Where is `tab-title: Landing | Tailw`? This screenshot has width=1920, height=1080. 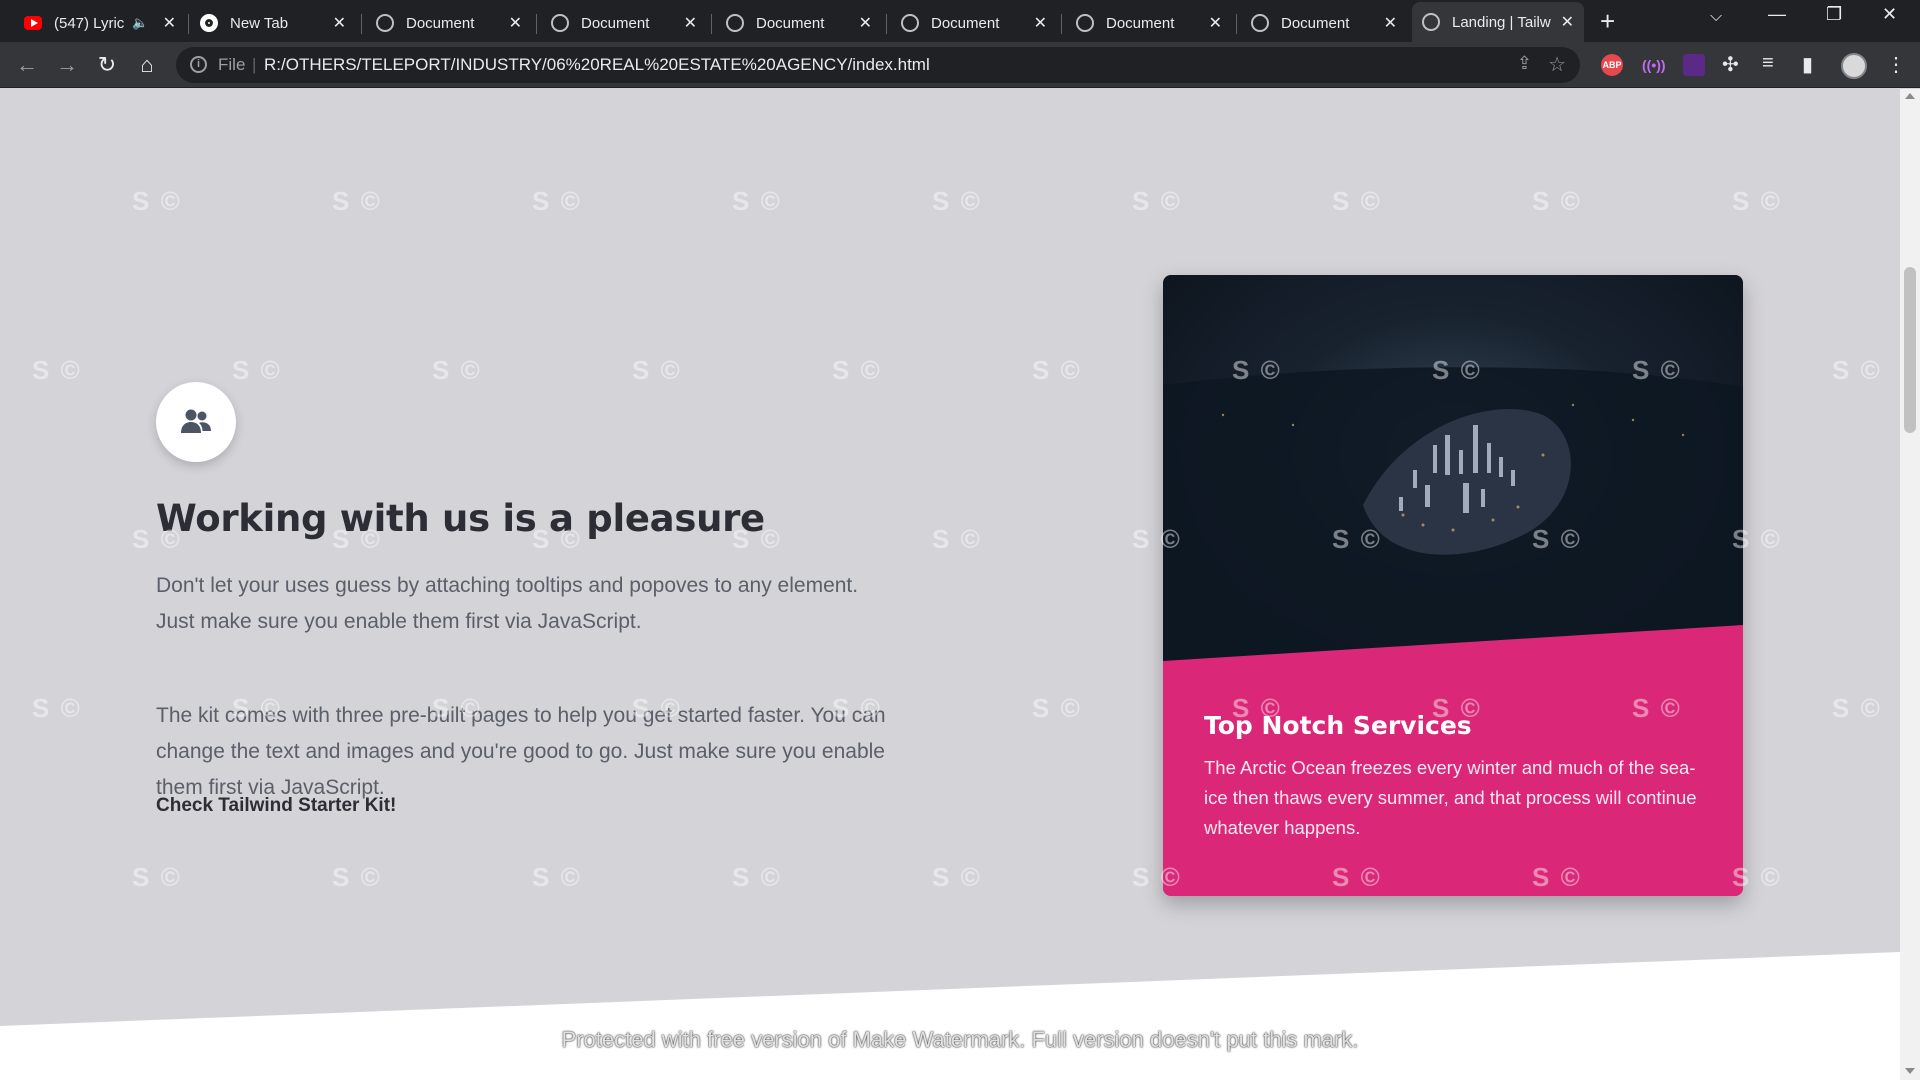 tab-title: Landing | Tailw is located at coordinates (1501, 22).